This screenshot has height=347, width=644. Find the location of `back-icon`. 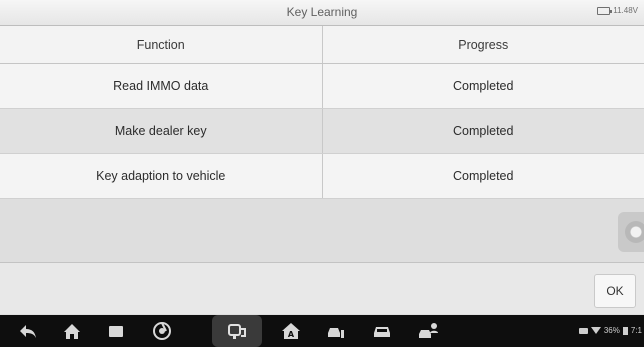

back-icon is located at coordinates (28, 331).